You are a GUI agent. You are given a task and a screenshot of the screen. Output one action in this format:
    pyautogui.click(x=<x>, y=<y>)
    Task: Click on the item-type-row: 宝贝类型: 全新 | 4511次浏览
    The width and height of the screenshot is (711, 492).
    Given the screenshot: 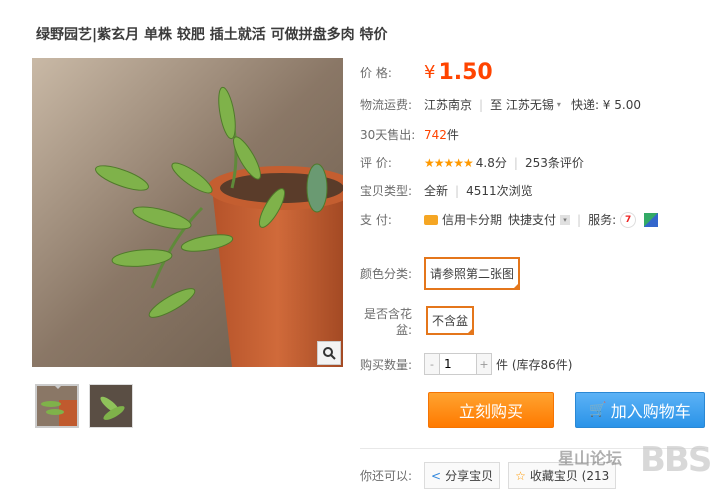 What is the action you would take?
    pyautogui.click(x=446, y=191)
    